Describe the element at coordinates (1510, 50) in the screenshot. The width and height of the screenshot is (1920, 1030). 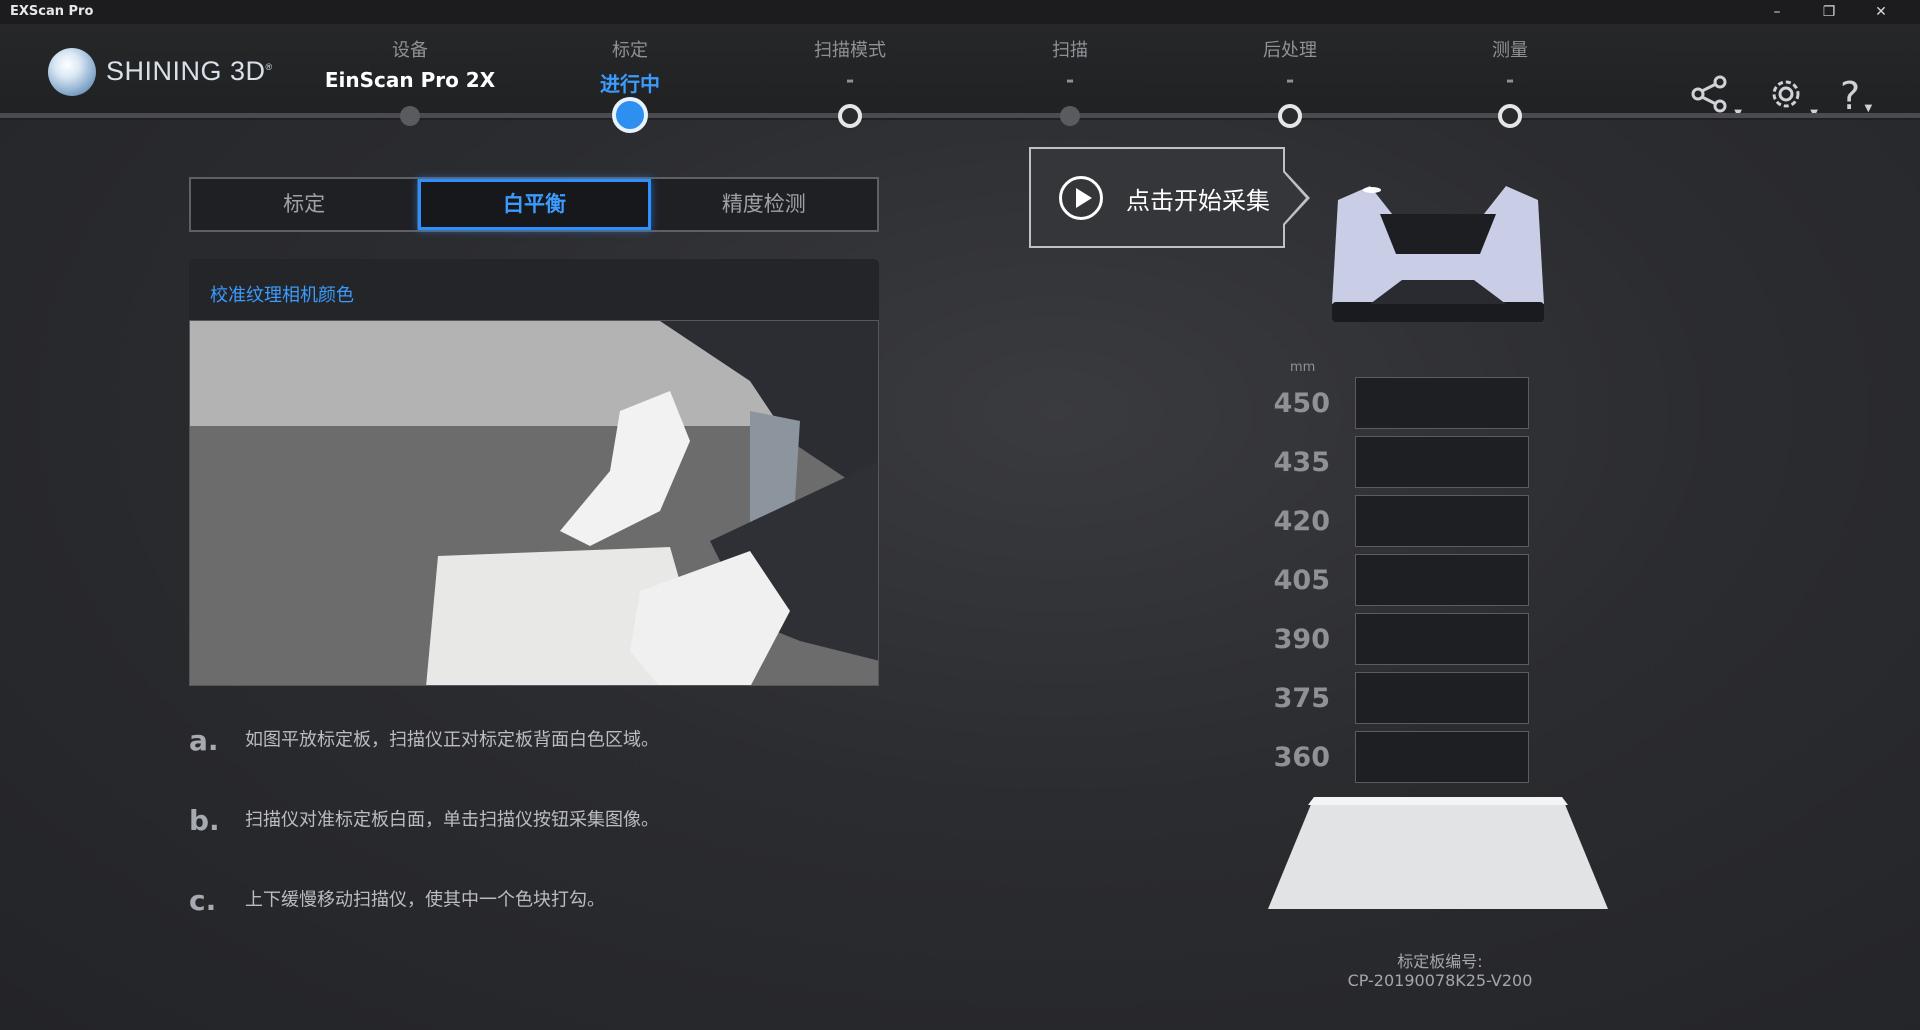
I see `step-label: 测量` at that location.